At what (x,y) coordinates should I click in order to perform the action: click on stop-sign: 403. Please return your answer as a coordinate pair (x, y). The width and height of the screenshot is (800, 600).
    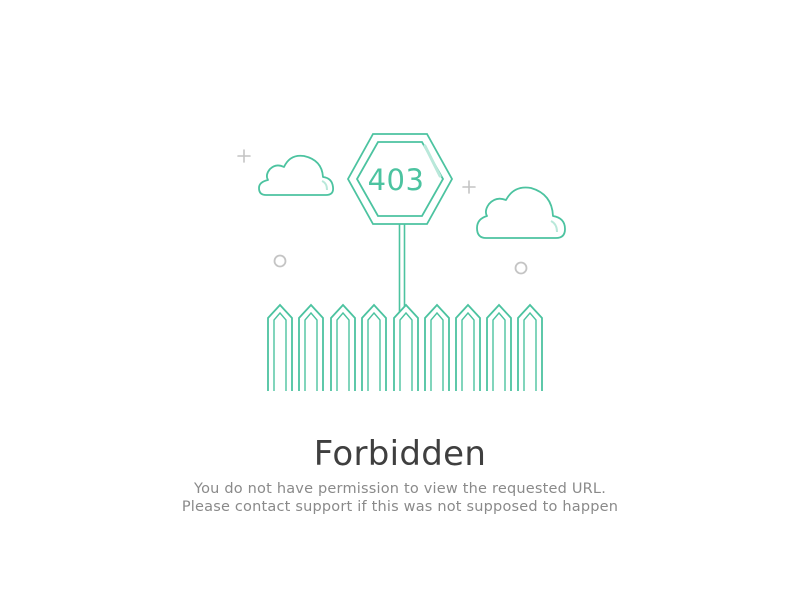
    Looking at the image, I should click on (400, 179).